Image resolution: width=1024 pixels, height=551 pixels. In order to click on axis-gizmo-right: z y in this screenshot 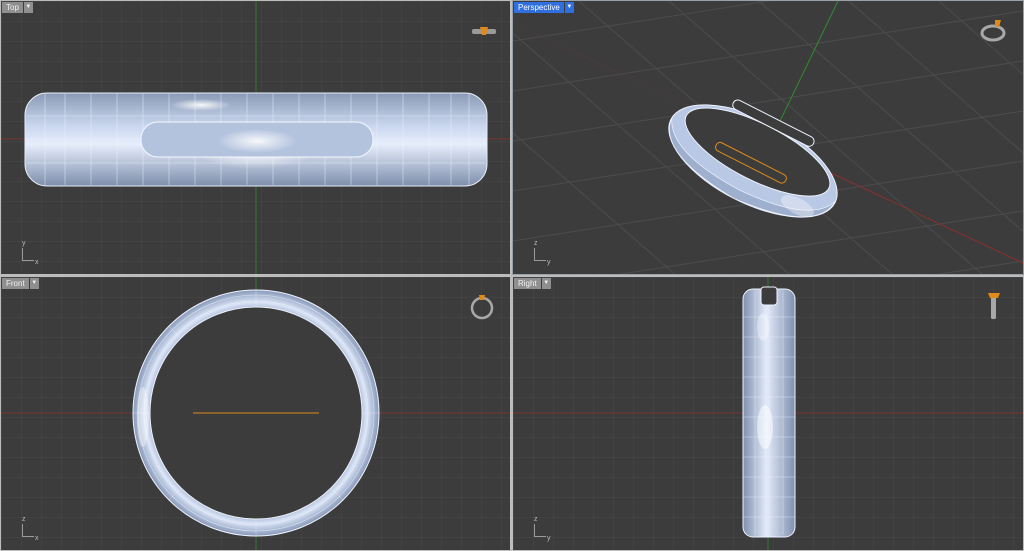, I will do `click(542, 529)`.